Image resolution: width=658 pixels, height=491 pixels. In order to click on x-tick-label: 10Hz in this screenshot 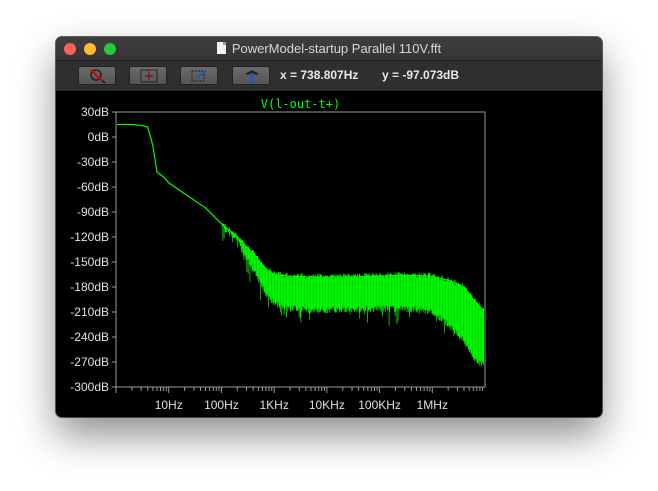, I will do `click(169, 405)`.